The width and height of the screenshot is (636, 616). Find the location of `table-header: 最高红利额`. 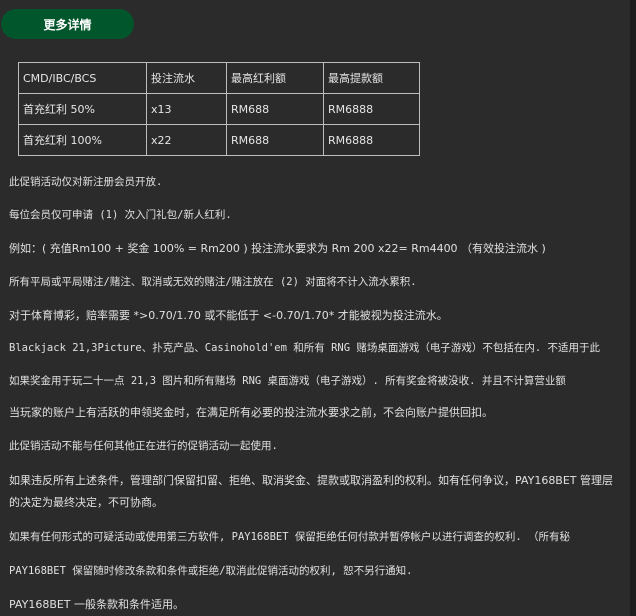

table-header: 最高红利额 is located at coordinates (275, 78).